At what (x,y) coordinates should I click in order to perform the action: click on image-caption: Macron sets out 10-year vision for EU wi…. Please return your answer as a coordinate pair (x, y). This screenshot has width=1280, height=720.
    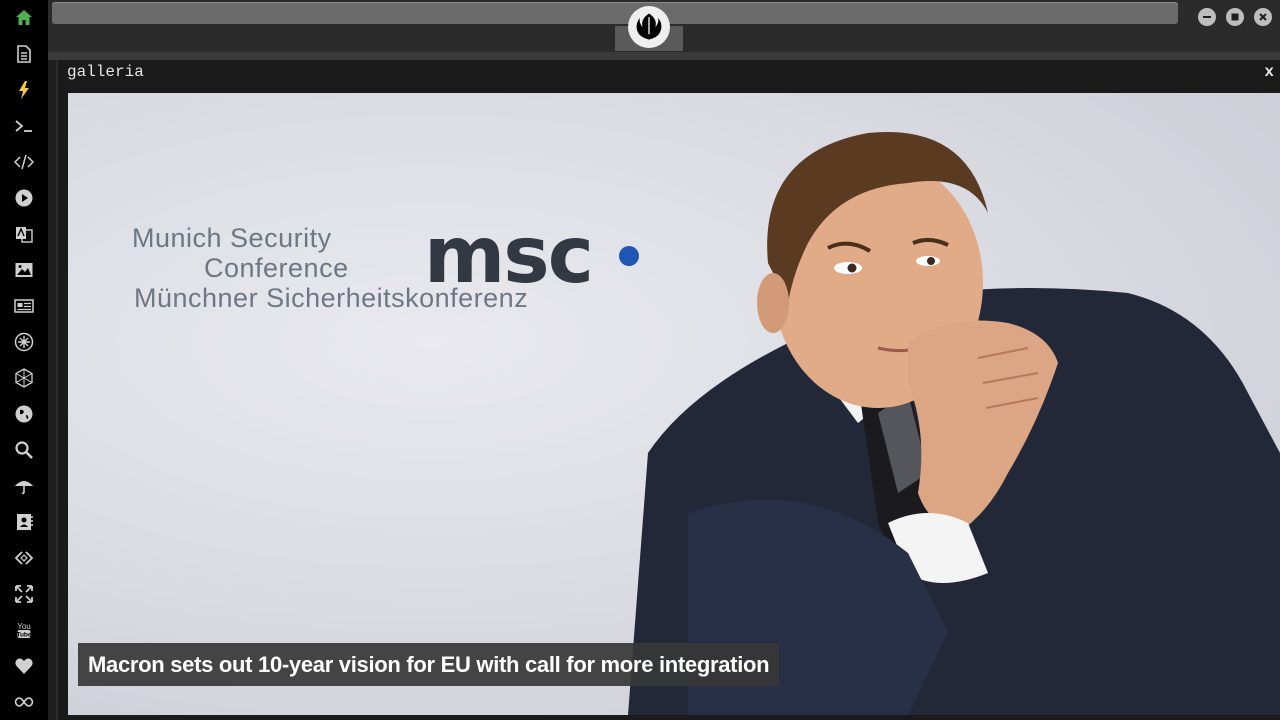
    Looking at the image, I should click on (429, 664).